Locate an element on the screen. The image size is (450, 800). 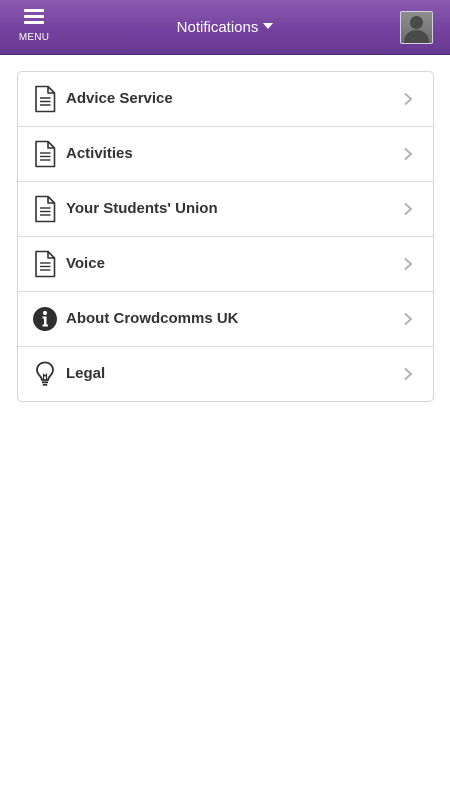
info-icon is located at coordinates (45, 319).